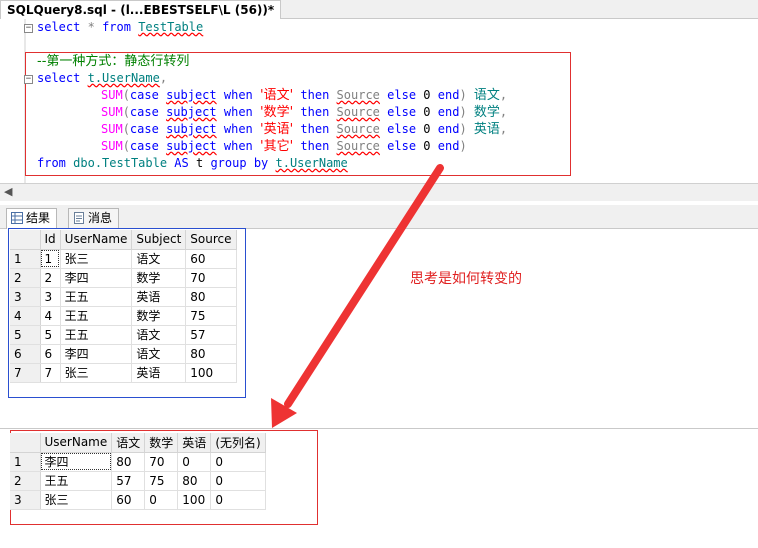 This screenshot has width=758, height=548. Describe the element at coordinates (25, 443) in the screenshot. I see `grid2-corner` at that location.